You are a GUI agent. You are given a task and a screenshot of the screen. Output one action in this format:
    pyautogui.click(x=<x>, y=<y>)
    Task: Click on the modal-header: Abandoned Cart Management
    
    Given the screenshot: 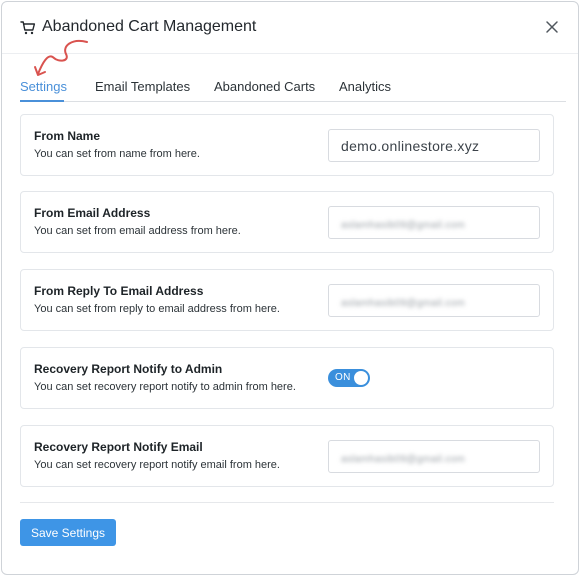 What is the action you would take?
    pyautogui.click(x=290, y=28)
    